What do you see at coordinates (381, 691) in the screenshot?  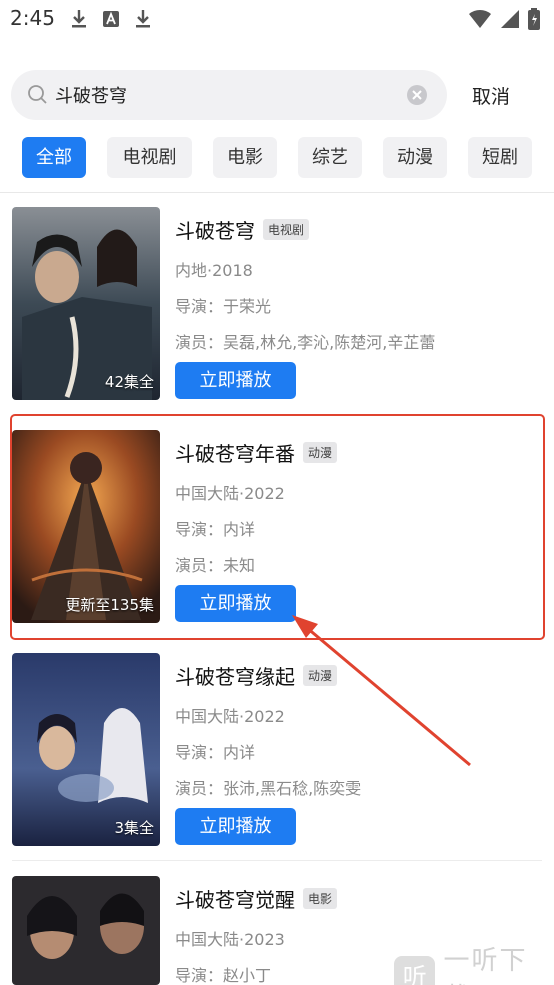 I see `annotation-arrow` at bounding box center [381, 691].